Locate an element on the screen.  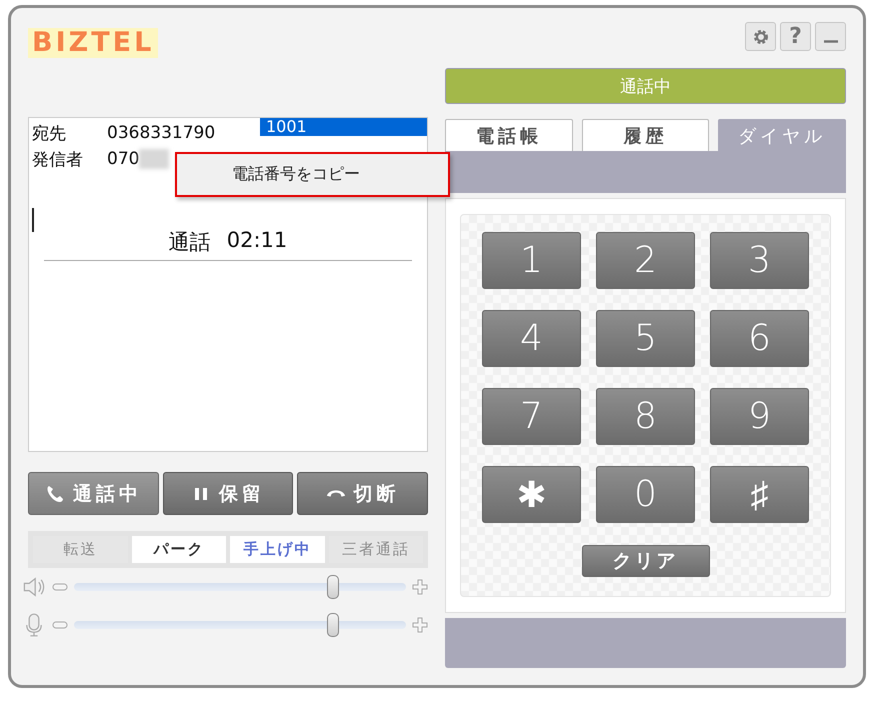
dial-key: 4 is located at coordinates (531, 338).